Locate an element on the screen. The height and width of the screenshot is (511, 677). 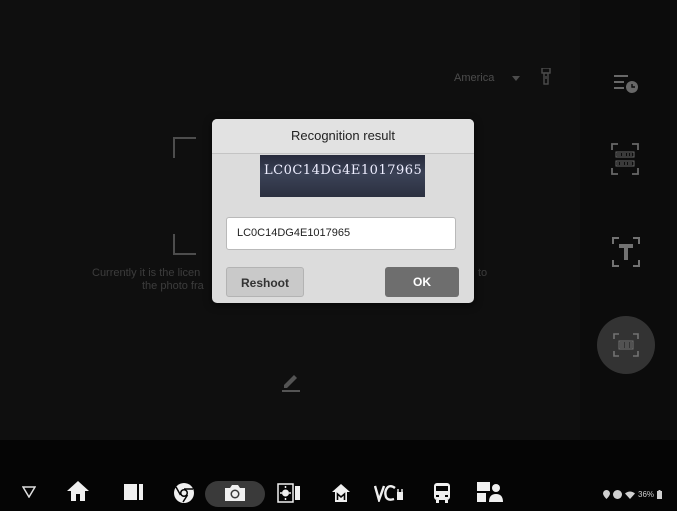
home-icon is located at coordinates (78, 491).